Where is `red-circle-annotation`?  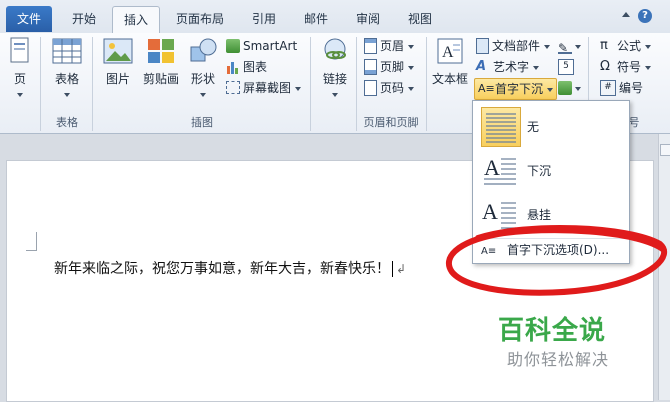 red-circle-annotation is located at coordinates (556, 260).